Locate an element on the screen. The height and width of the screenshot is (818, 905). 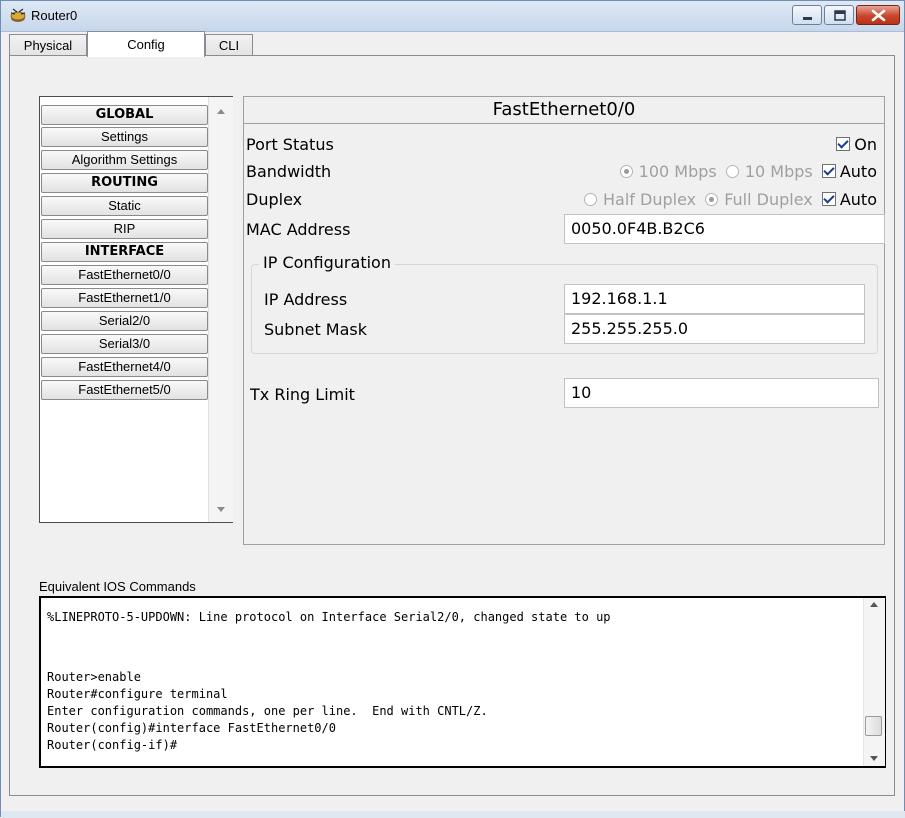
window-title: Router0 is located at coordinates (54, 15).